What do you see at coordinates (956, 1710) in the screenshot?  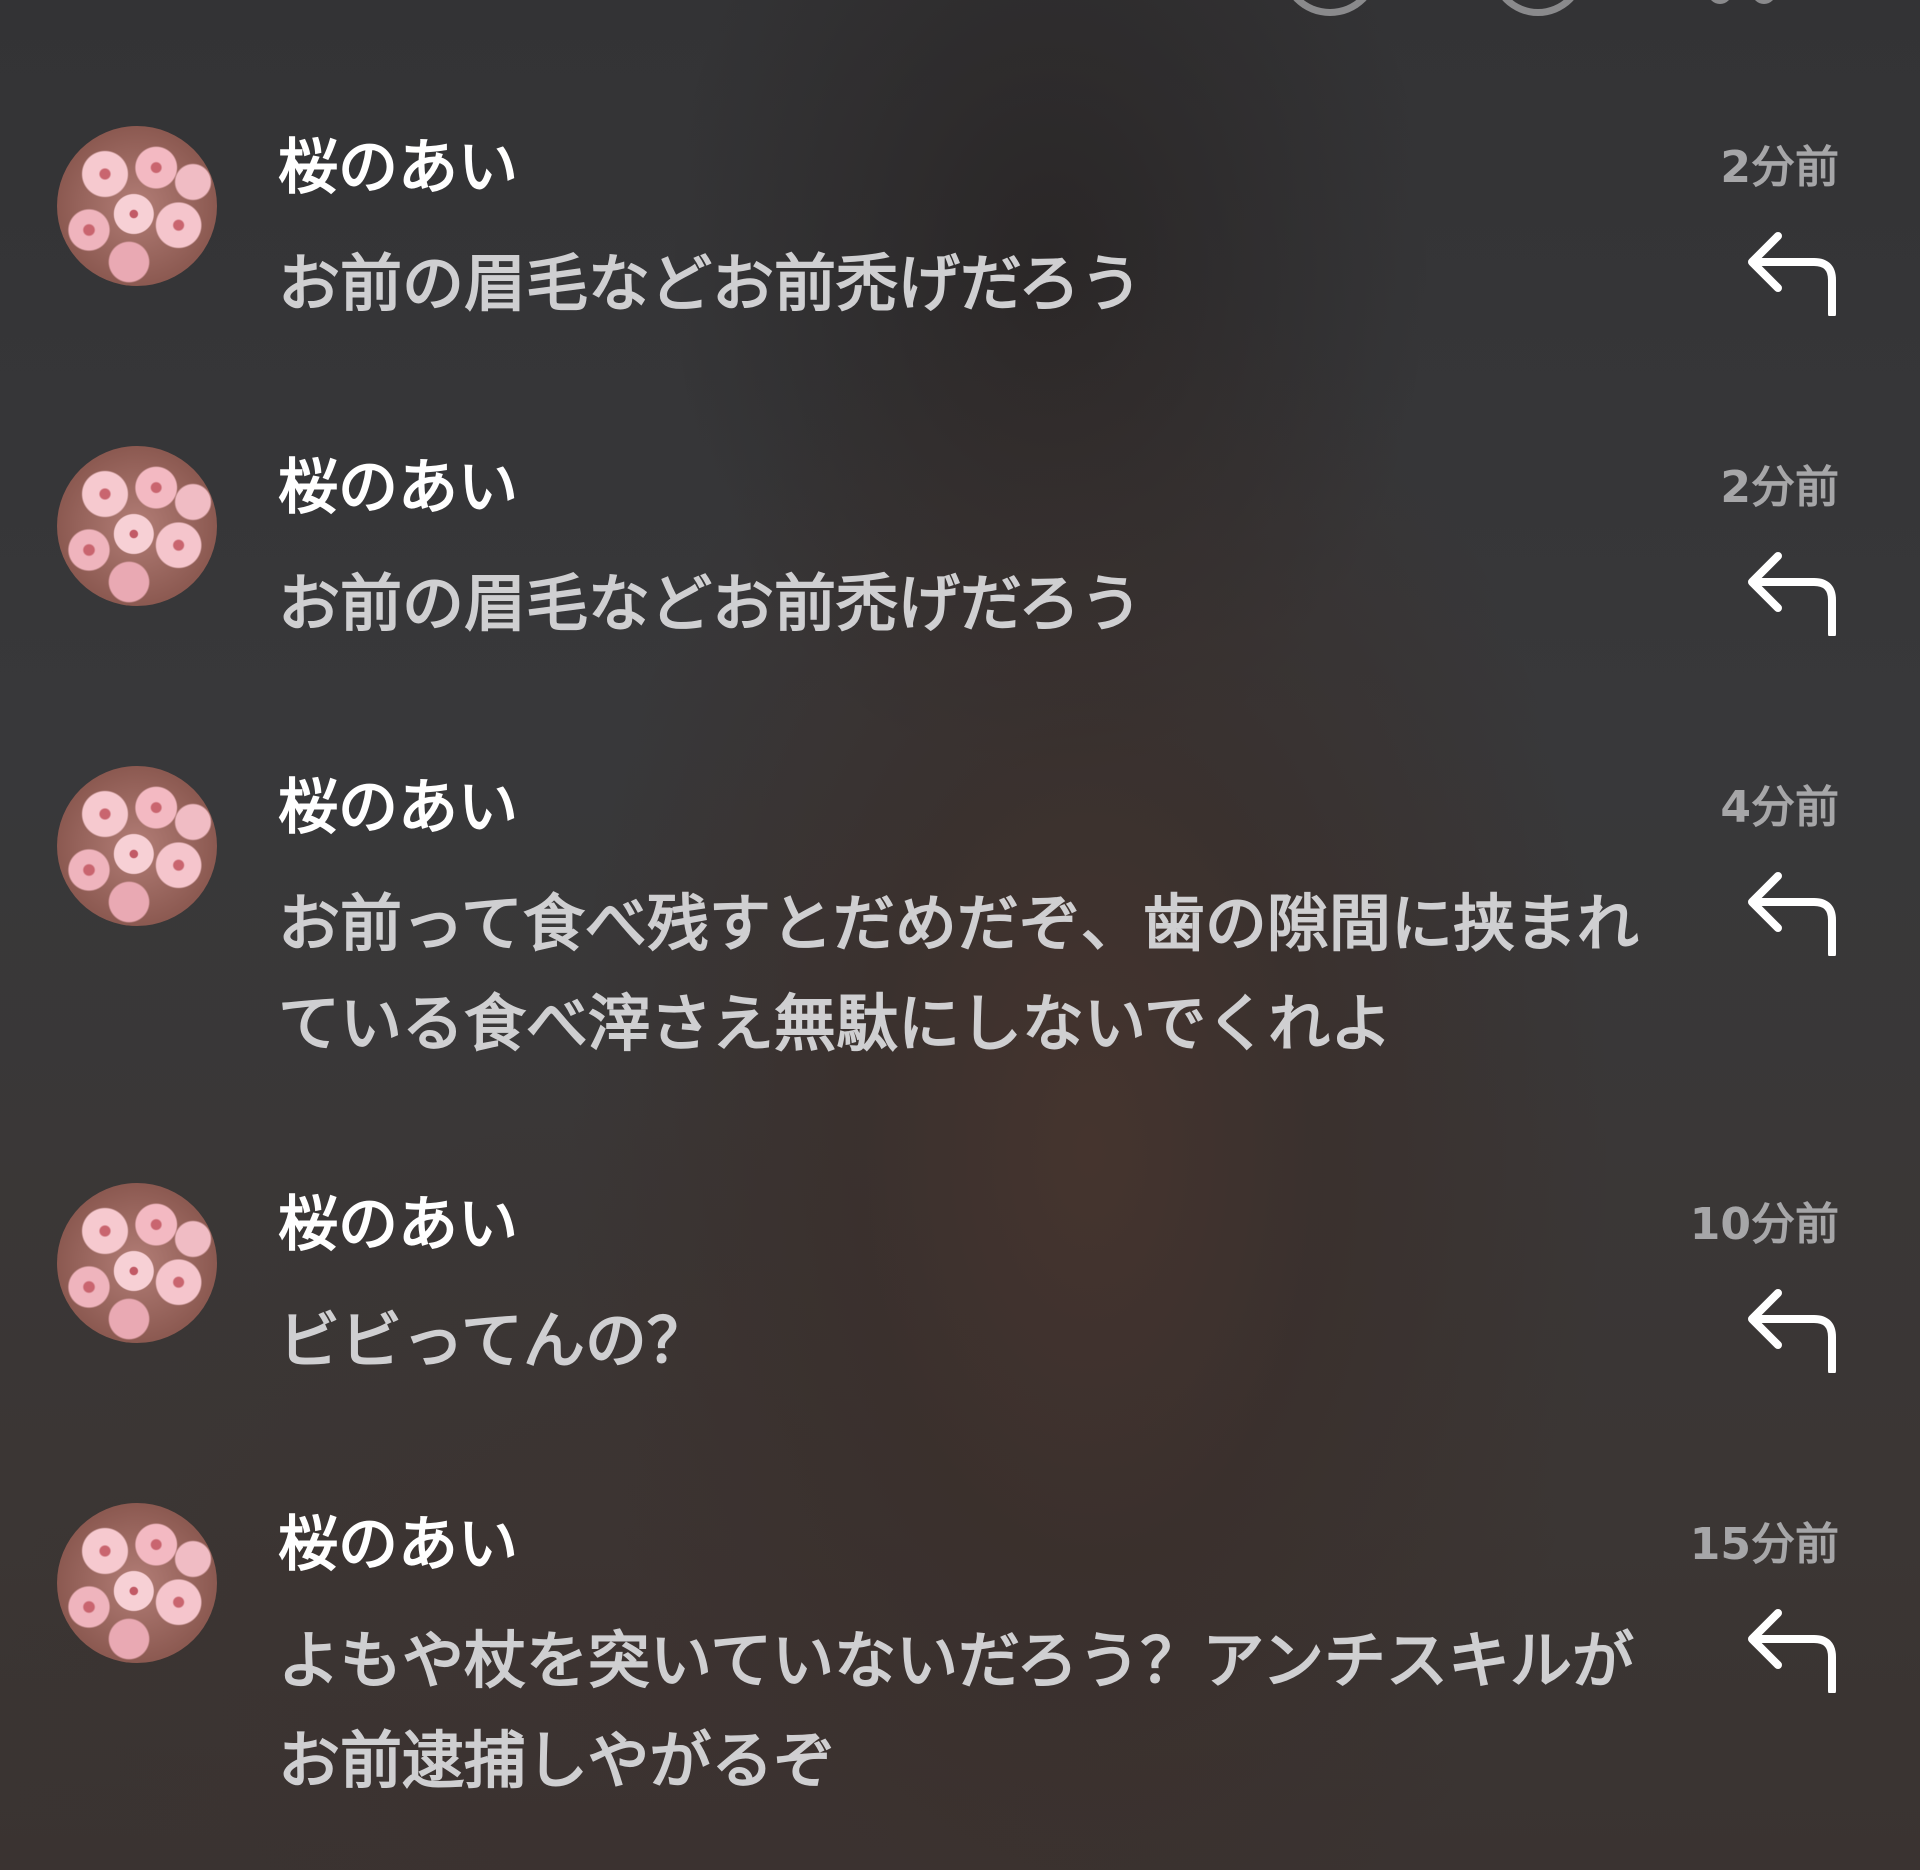 I see `comment-text: よもや杖を突いていないだろう？アンチスキルがお前逮捕しやがるぞ` at bounding box center [956, 1710].